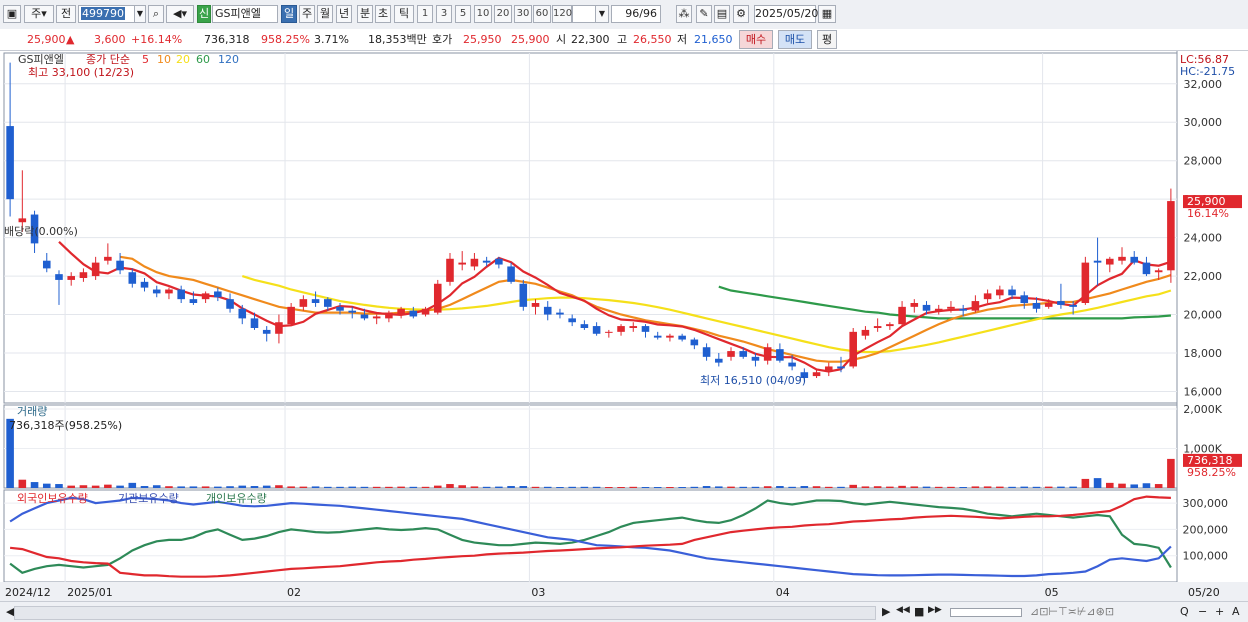 This screenshot has width=1248, height=622. What do you see at coordinates (1206, 556) in the screenshot?
I see `holding-tick-label: 100,000` at bounding box center [1206, 556].